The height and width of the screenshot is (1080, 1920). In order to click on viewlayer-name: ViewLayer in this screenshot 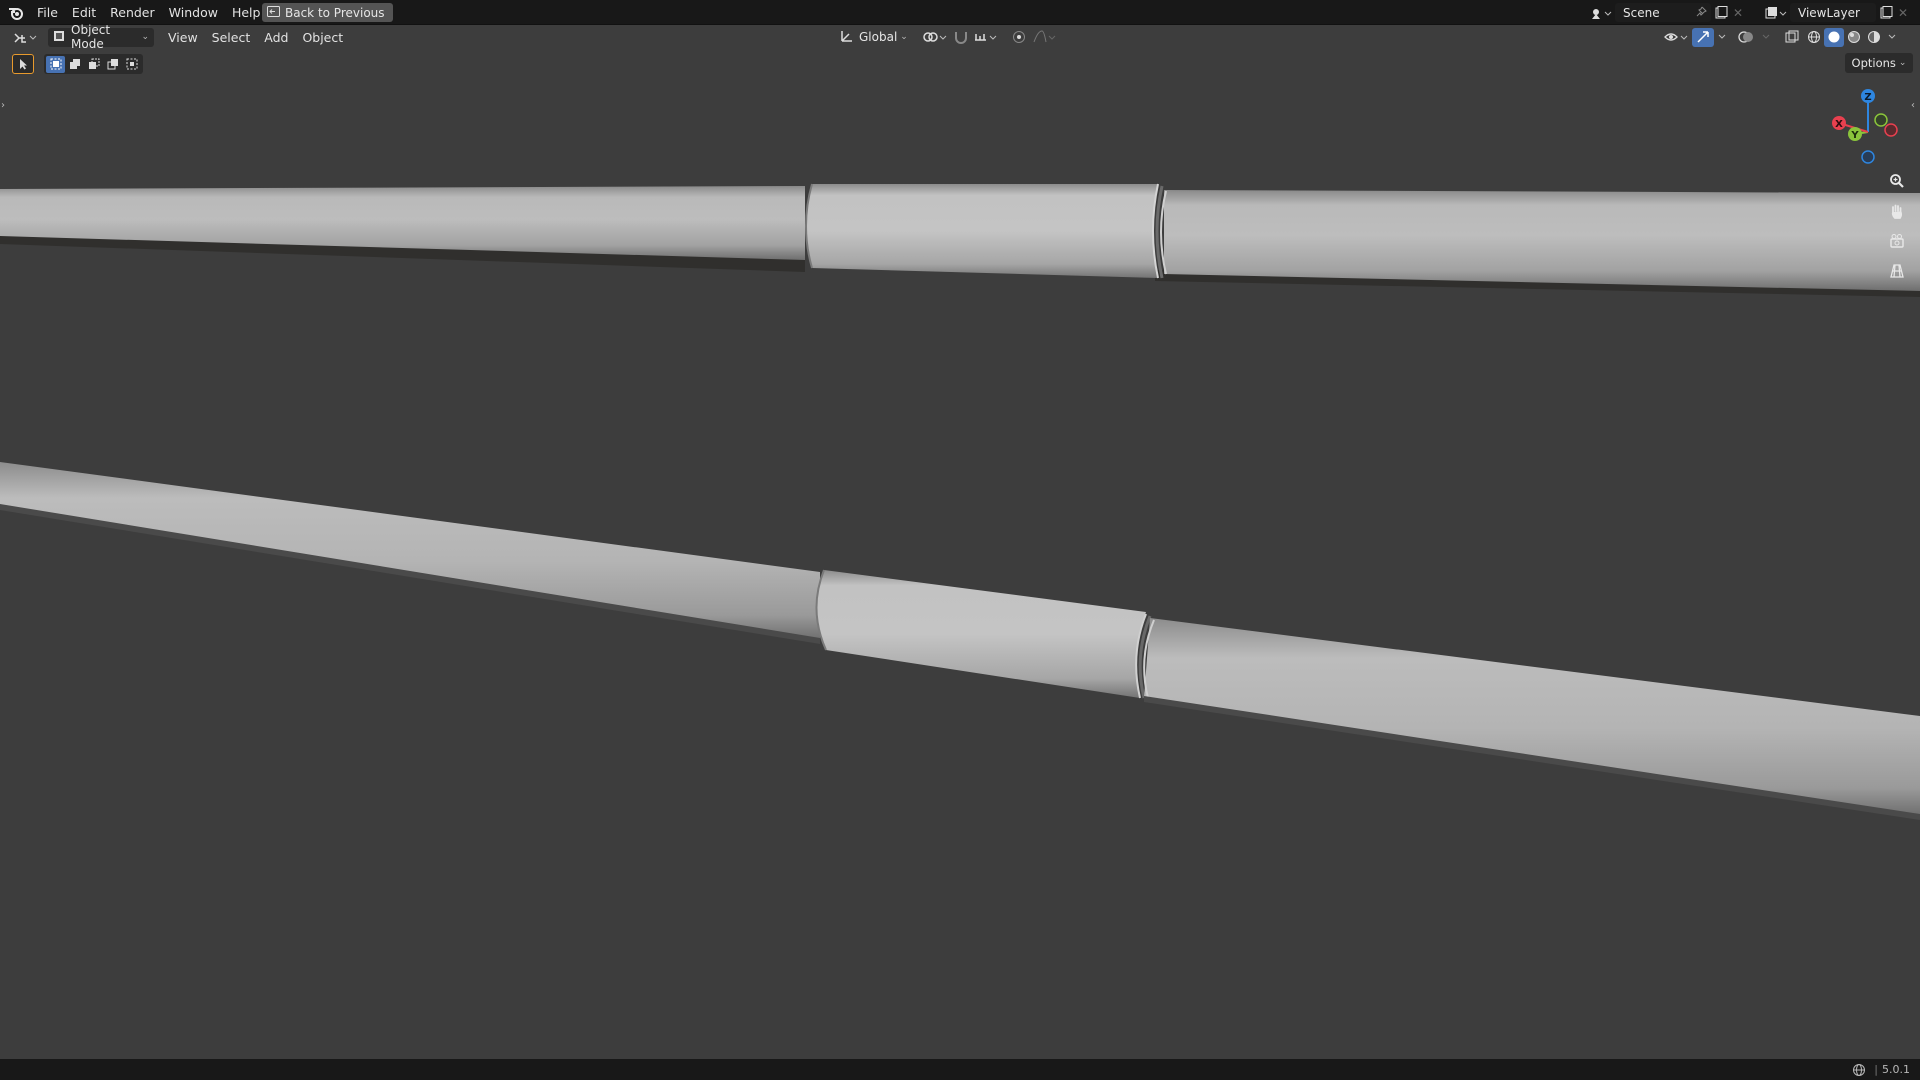, I will do `click(1829, 12)`.